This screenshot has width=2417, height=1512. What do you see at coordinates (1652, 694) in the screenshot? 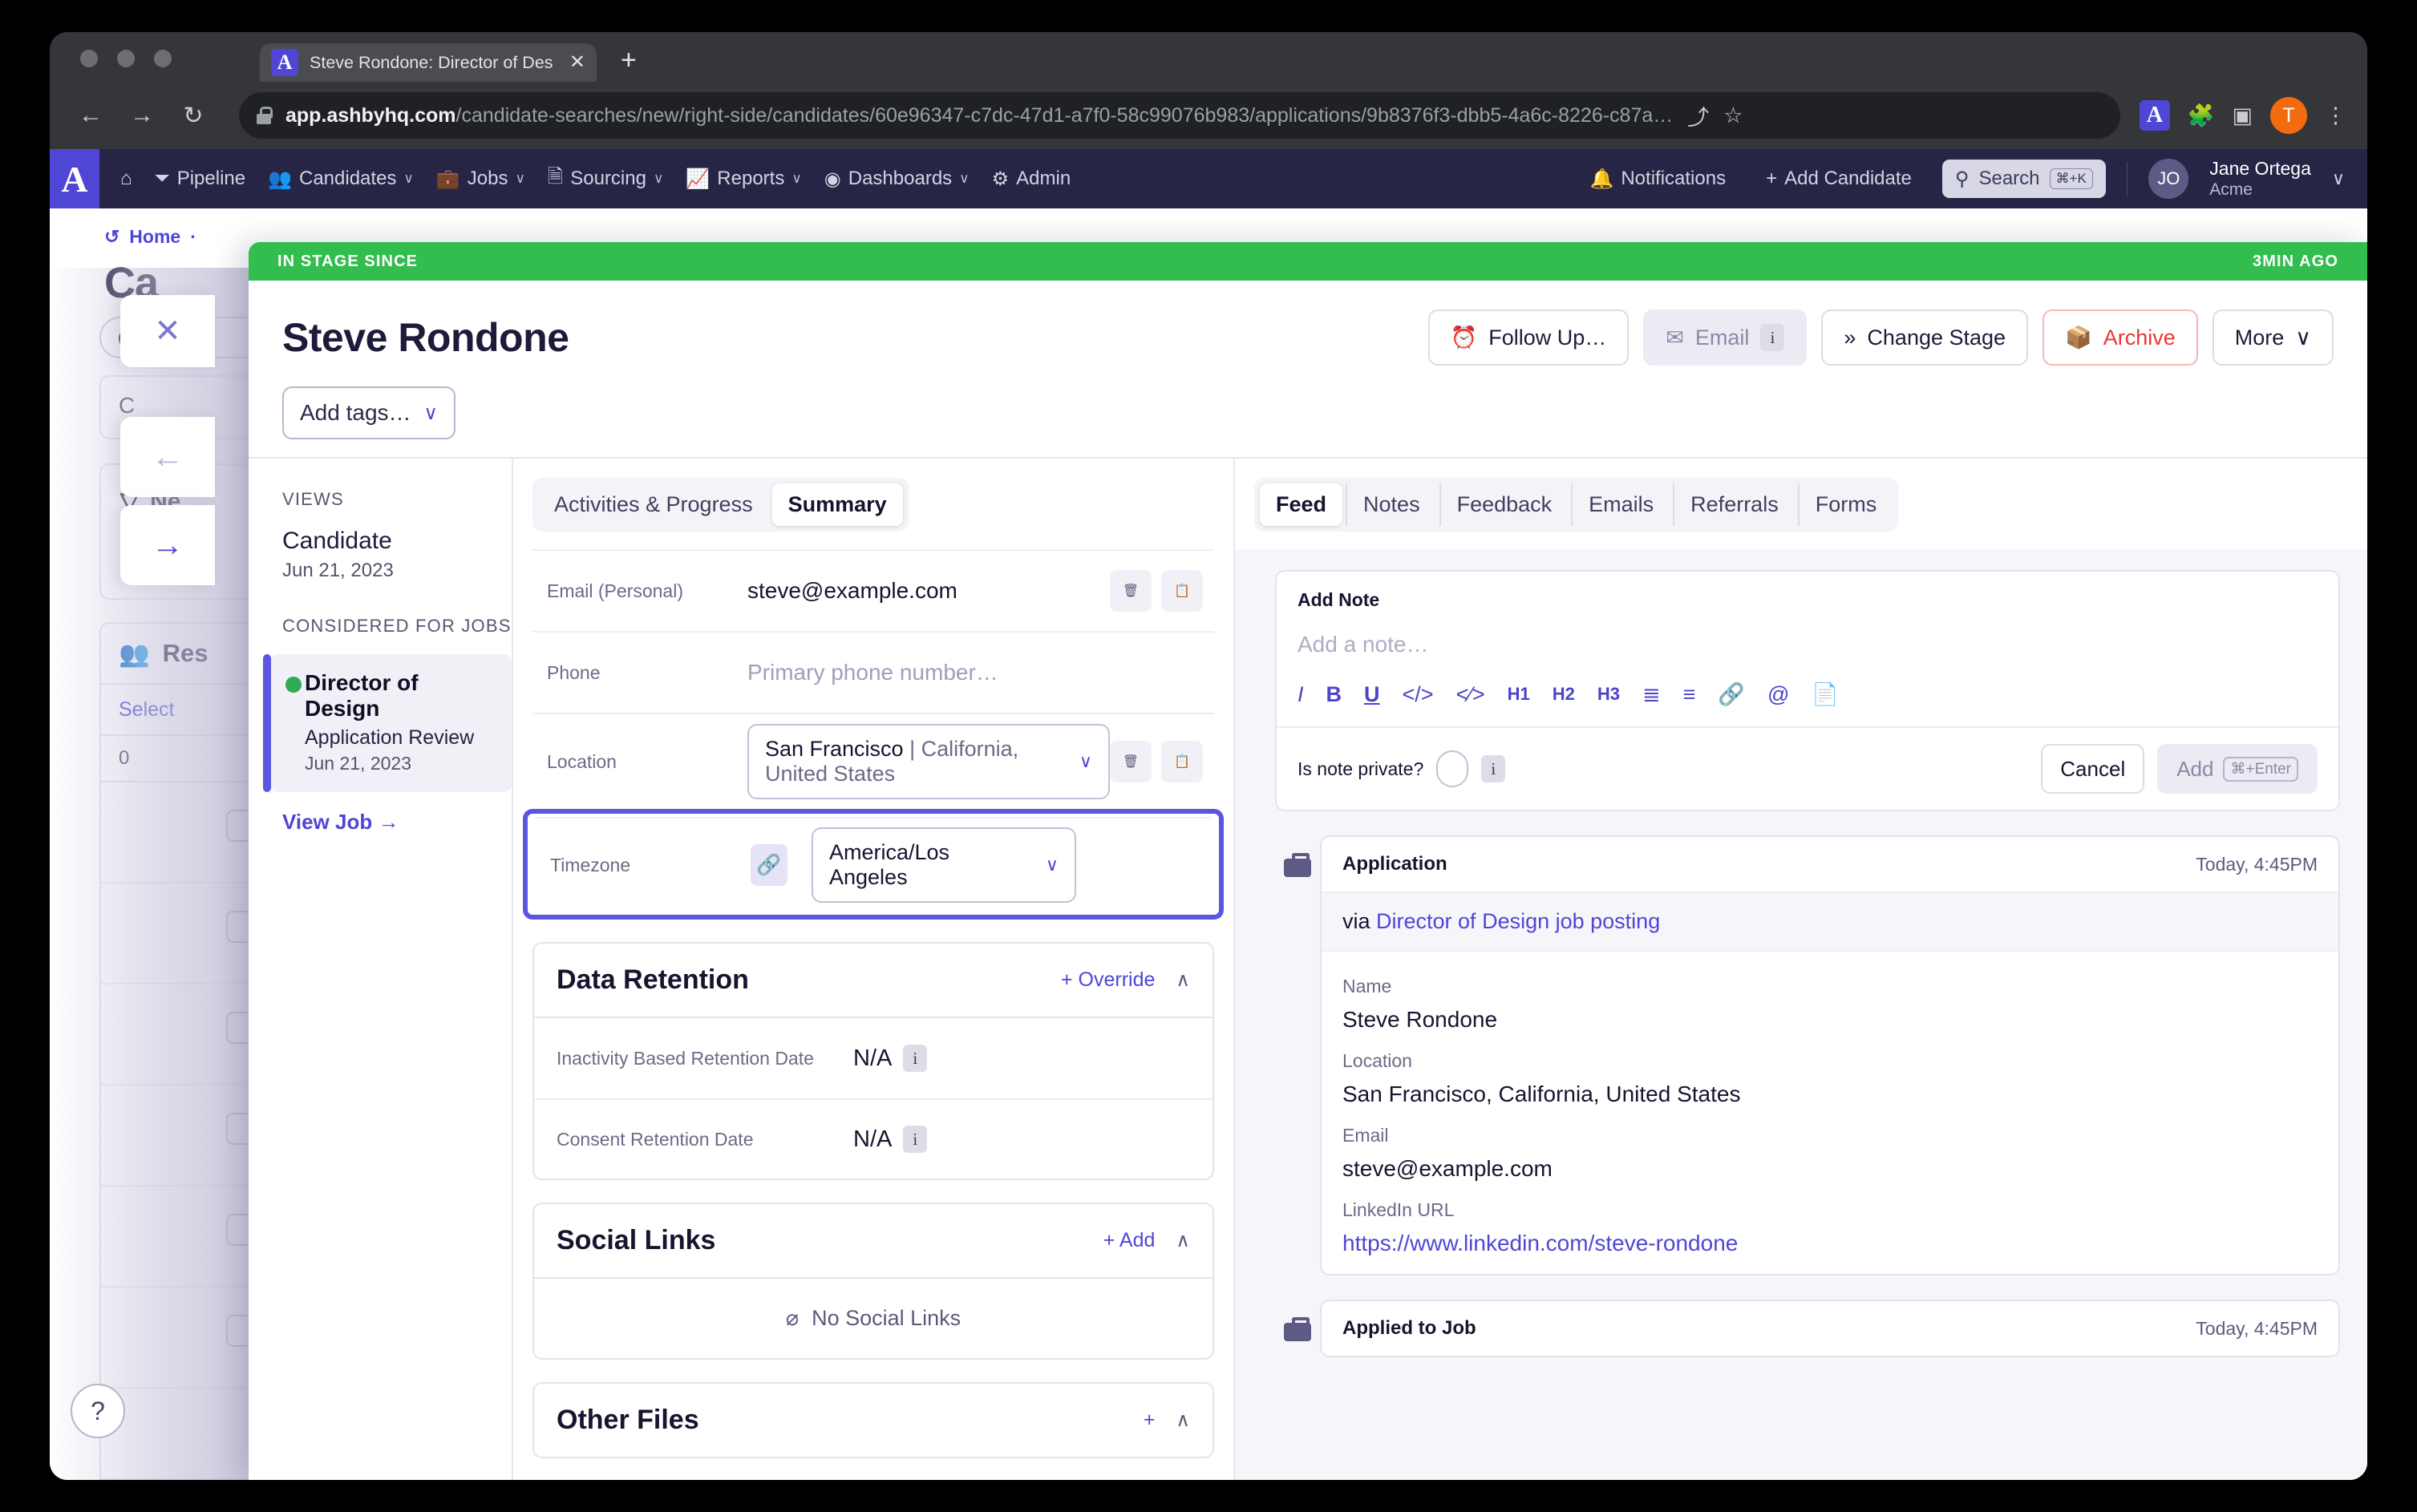
I see `ordered-list-icon: ≣` at bounding box center [1652, 694].